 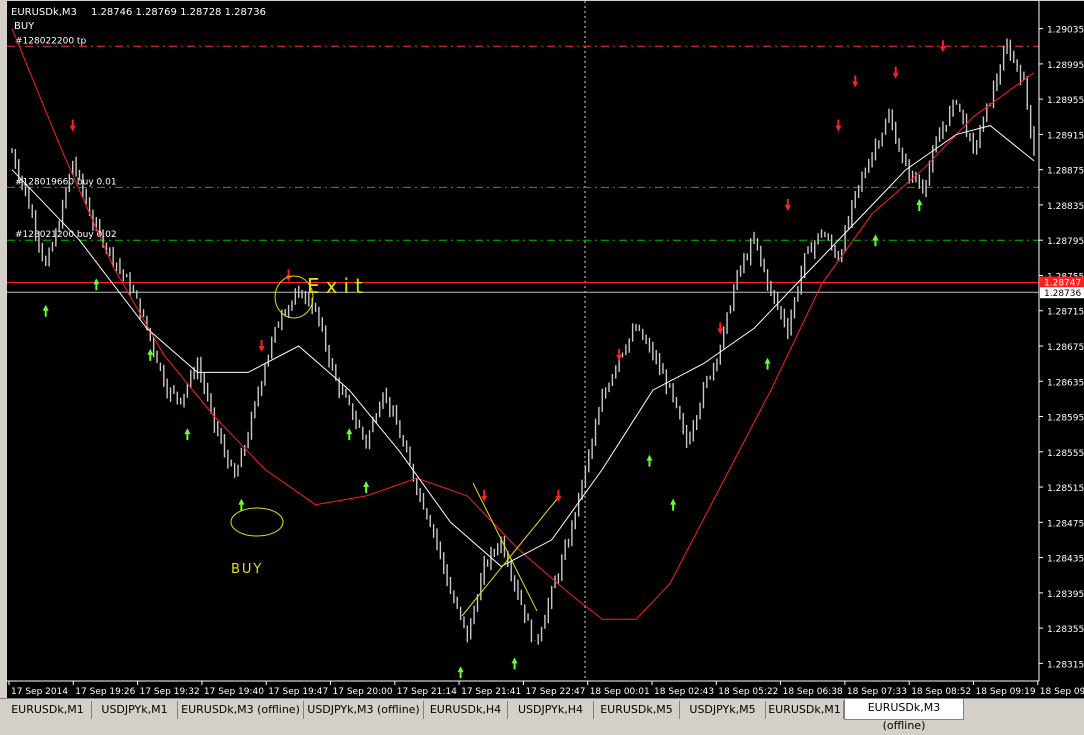 What do you see at coordinates (1065, 31) in the screenshot?
I see `price-tick-label: 1.29035` at bounding box center [1065, 31].